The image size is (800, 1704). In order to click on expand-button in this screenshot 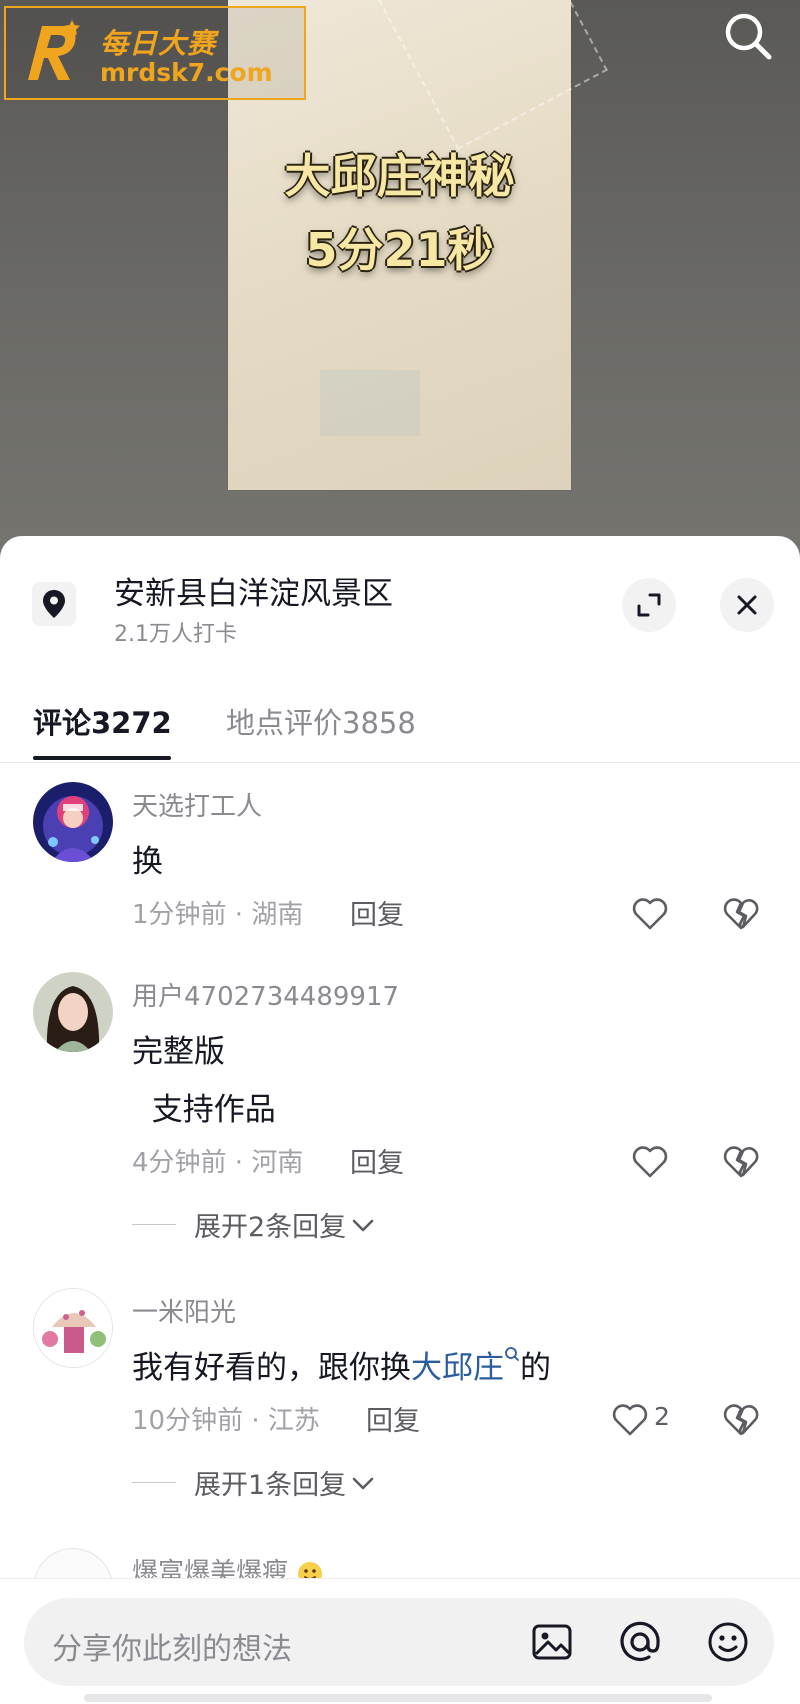, I will do `click(649, 605)`.